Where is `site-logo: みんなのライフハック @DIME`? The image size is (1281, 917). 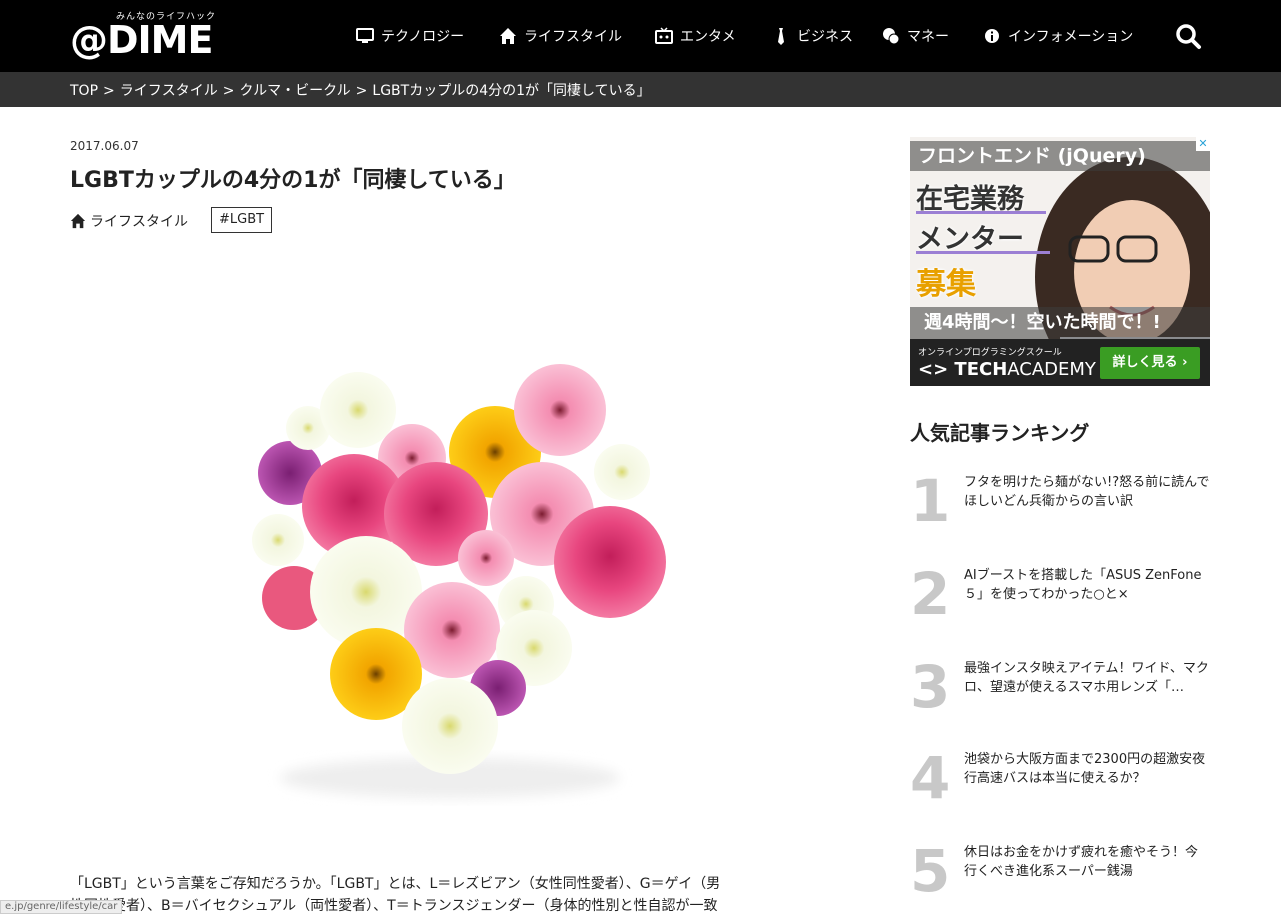 site-logo: みんなのライフハック @DIME is located at coordinates (145, 36).